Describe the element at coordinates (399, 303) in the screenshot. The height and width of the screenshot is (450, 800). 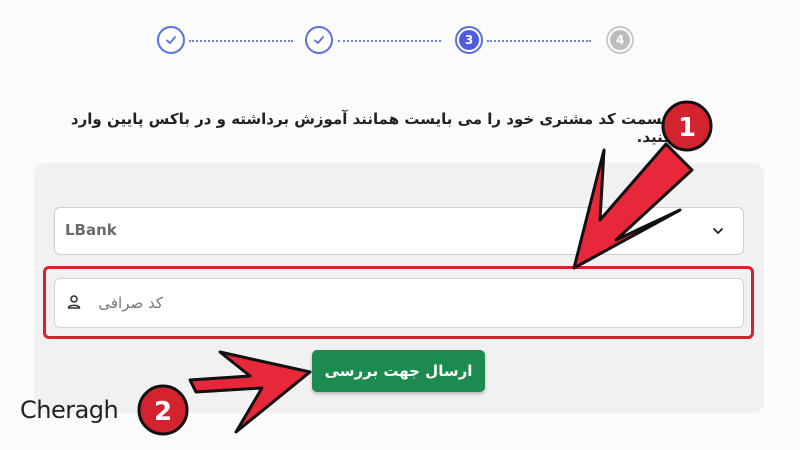
I see `exchange-code-input` at that location.